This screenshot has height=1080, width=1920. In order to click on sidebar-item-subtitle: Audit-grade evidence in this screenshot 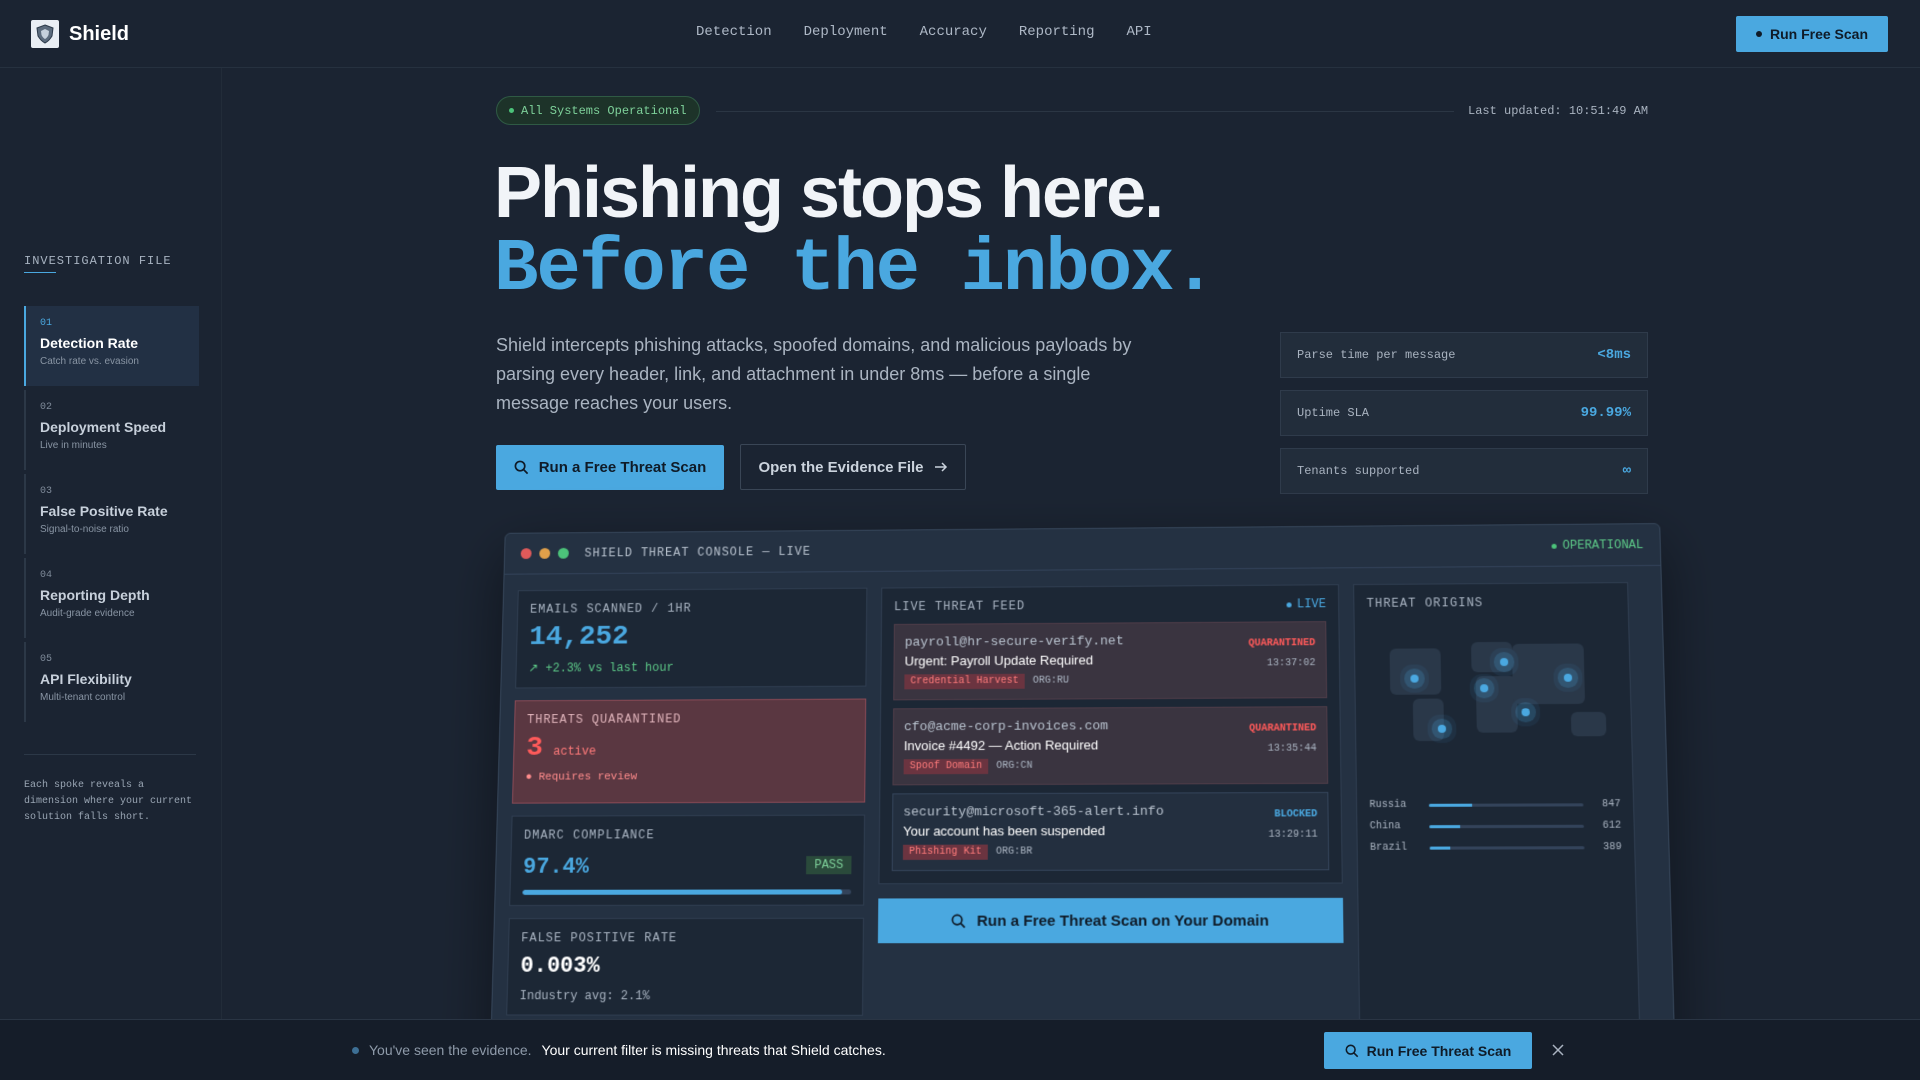, I will do `click(87, 613)`.